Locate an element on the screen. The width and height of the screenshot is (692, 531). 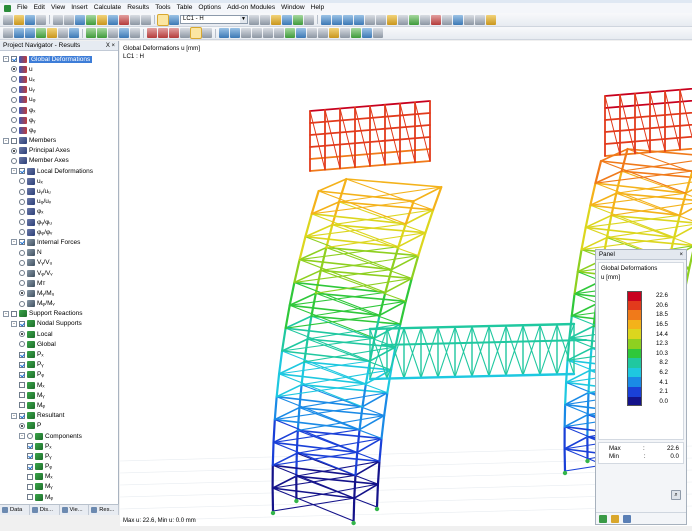
tree-item: Mᵩ/Mᵥ is located at coordinates (59, 304).